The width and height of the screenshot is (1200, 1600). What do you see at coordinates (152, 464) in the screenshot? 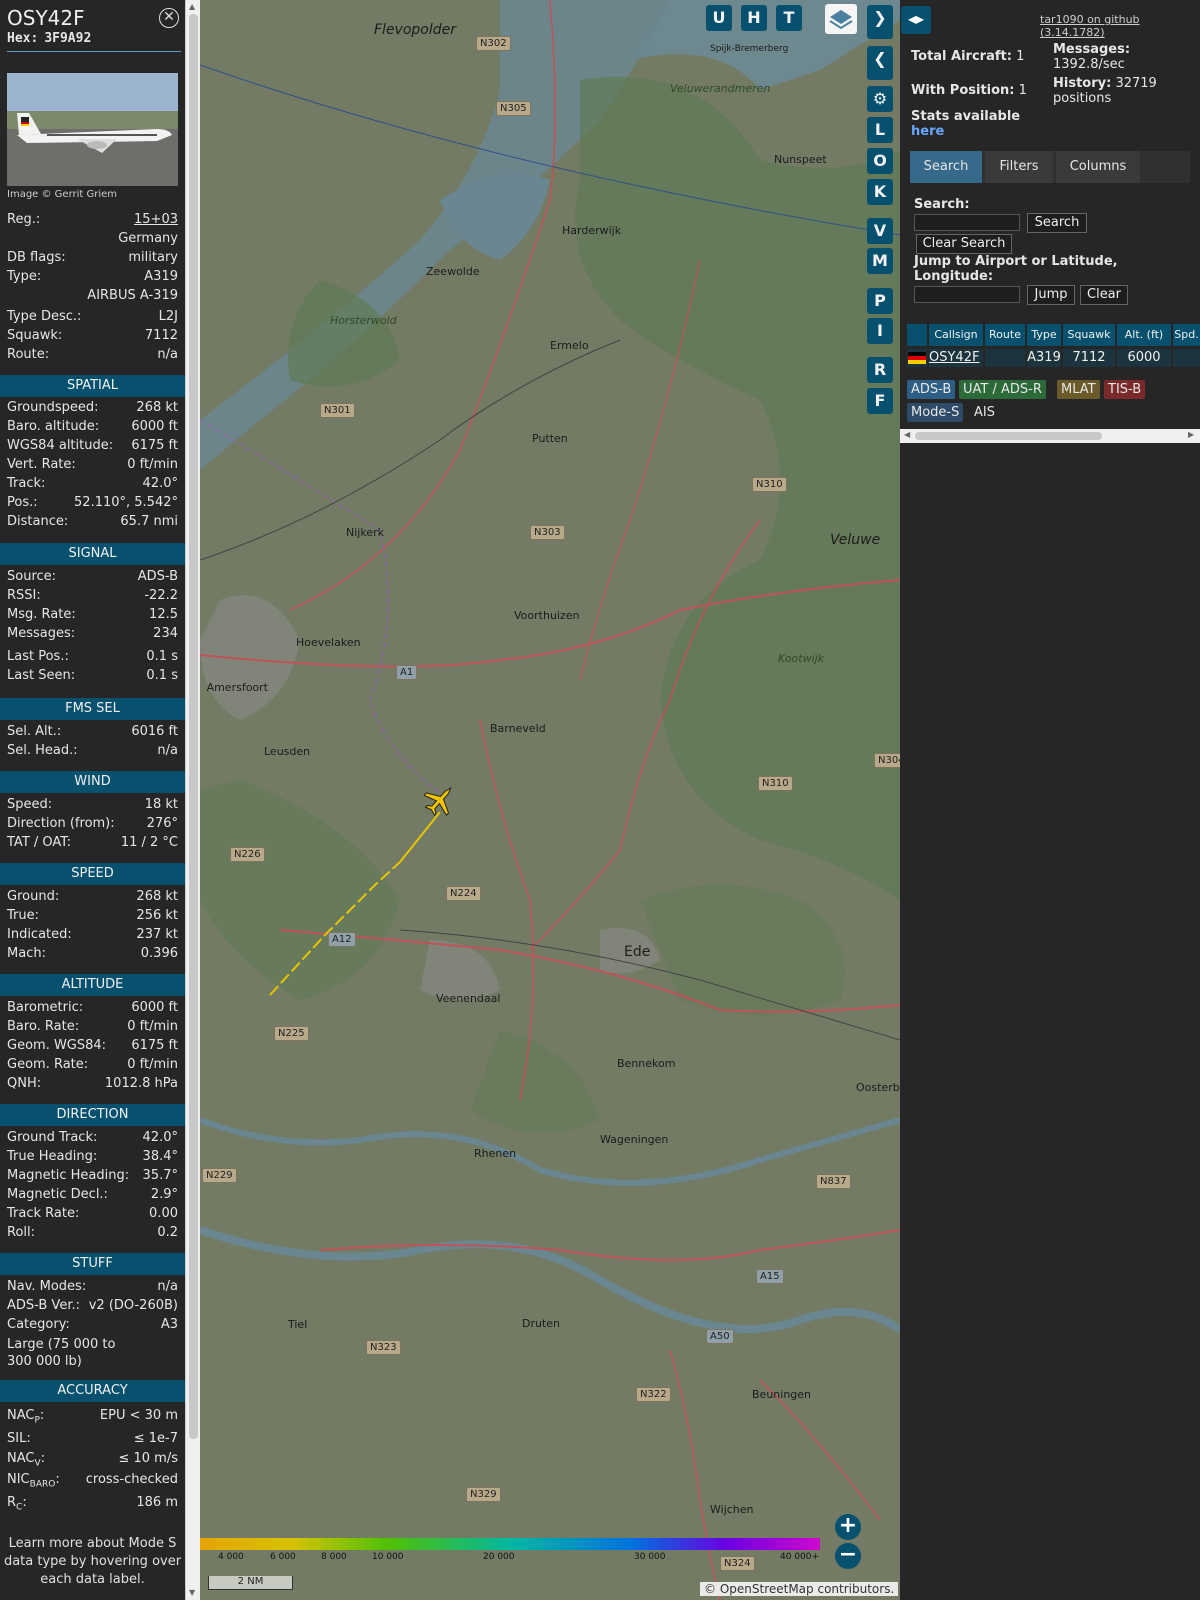
I see `field-value: 0 ft/min` at bounding box center [152, 464].